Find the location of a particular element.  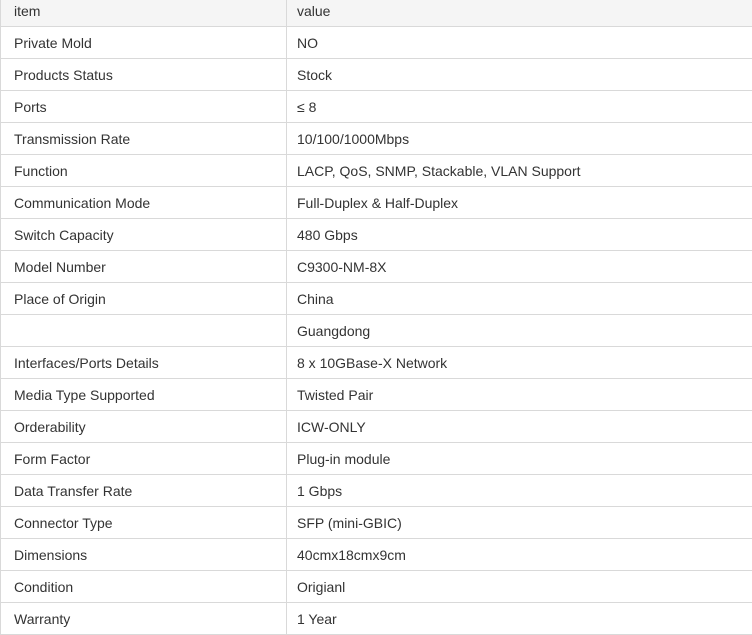

value-cell: 40cmx18cmx9cm is located at coordinates (519, 554).